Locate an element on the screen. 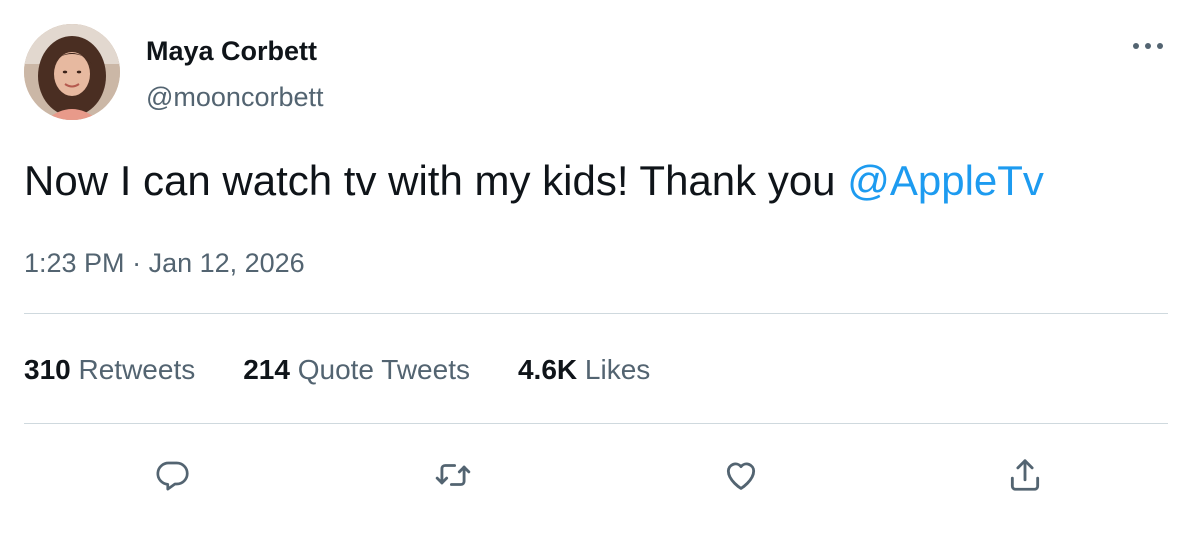 The width and height of the screenshot is (1192, 546). tweet-time: 1:23 PM is located at coordinates (74, 263).